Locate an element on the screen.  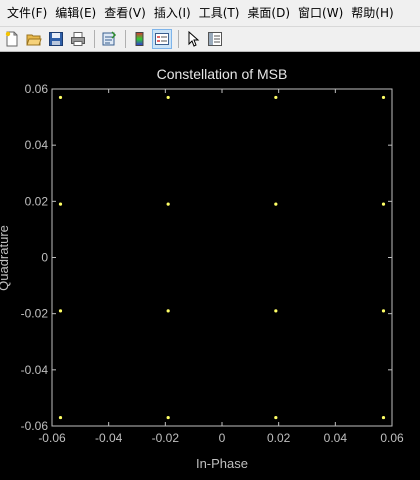
menu-edit: 编辑(E) is located at coordinates (75, 13).